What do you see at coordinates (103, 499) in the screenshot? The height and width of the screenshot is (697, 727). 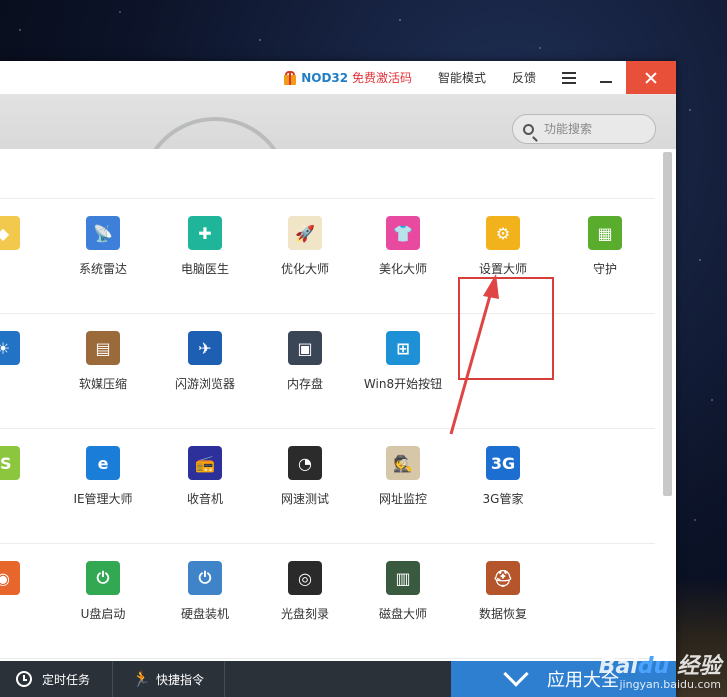 I see `app-label: IE管理大师` at bounding box center [103, 499].